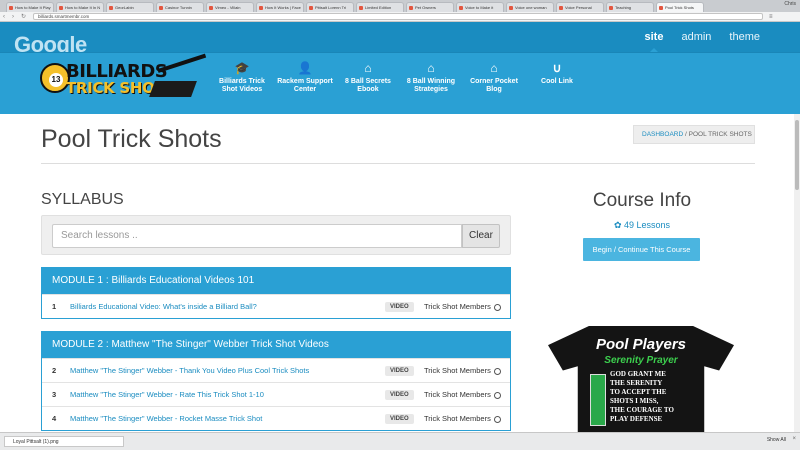 This screenshot has width=800, height=450. What do you see at coordinates (64, 441) in the screenshot?
I see `download-item: Loyal Pittsalt (1).png` at bounding box center [64, 441].